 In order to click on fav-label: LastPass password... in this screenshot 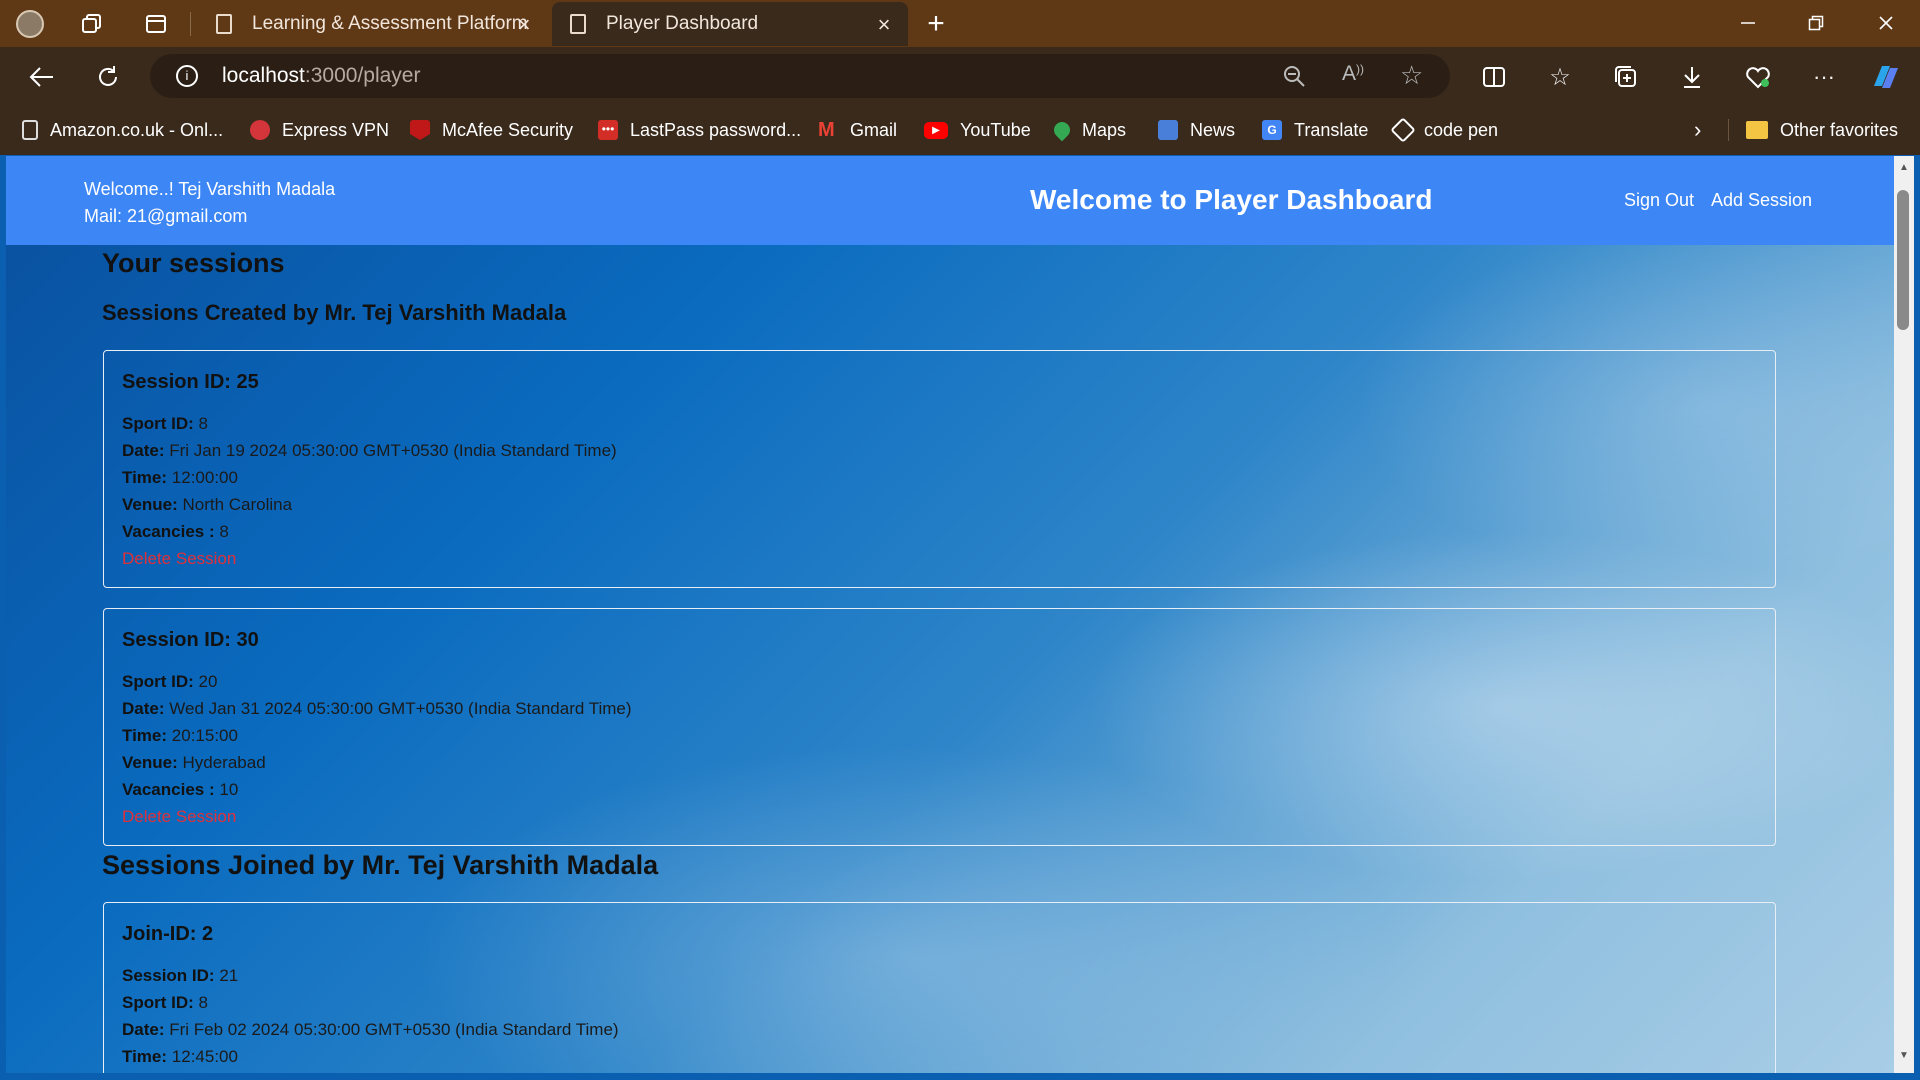, I will do `click(716, 129)`.